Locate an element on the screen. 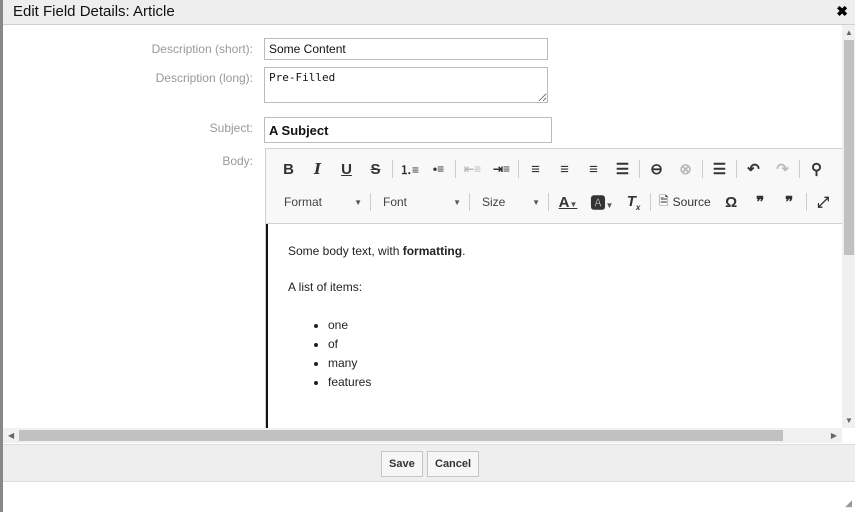 The width and height of the screenshot is (855, 512). dialog-titlebar: Edit Field Details: Article ✖ is located at coordinates (429, 12).